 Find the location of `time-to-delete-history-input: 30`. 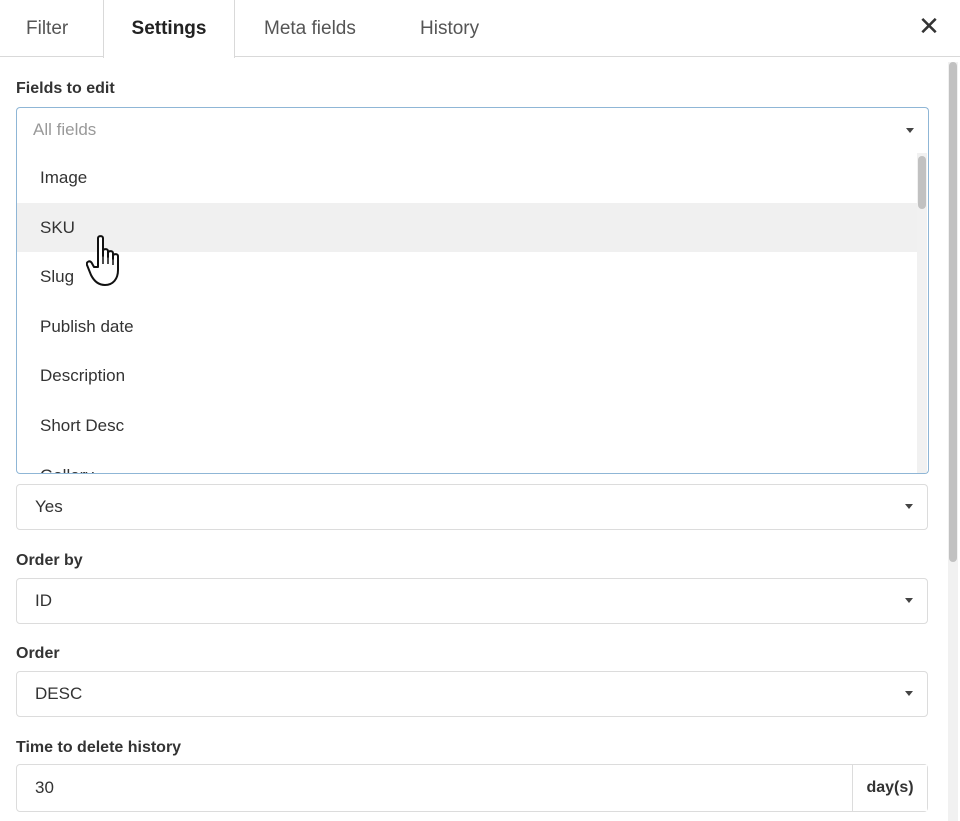

time-to-delete-history-input: 30 is located at coordinates (44, 788).